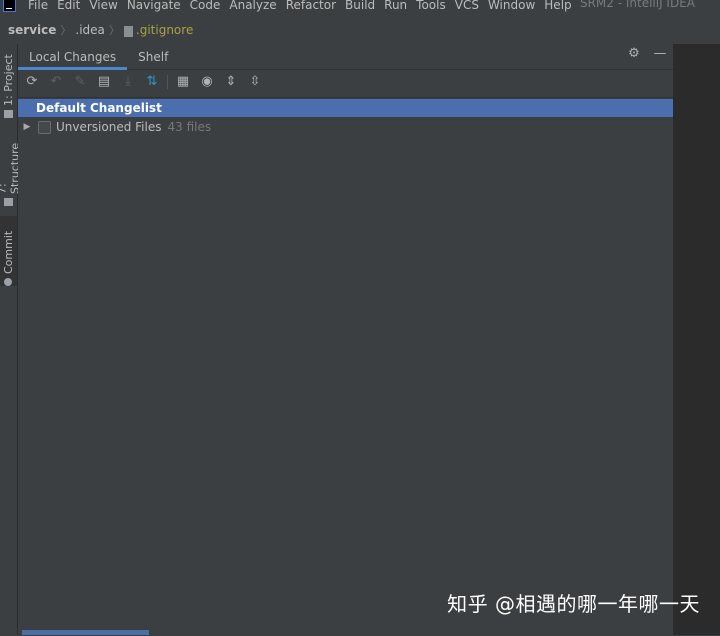 This screenshot has width=720, height=636. What do you see at coordinates (205, 6) in the screenshot?
I see `menu-code: Code` at bounding box center [205, 6].